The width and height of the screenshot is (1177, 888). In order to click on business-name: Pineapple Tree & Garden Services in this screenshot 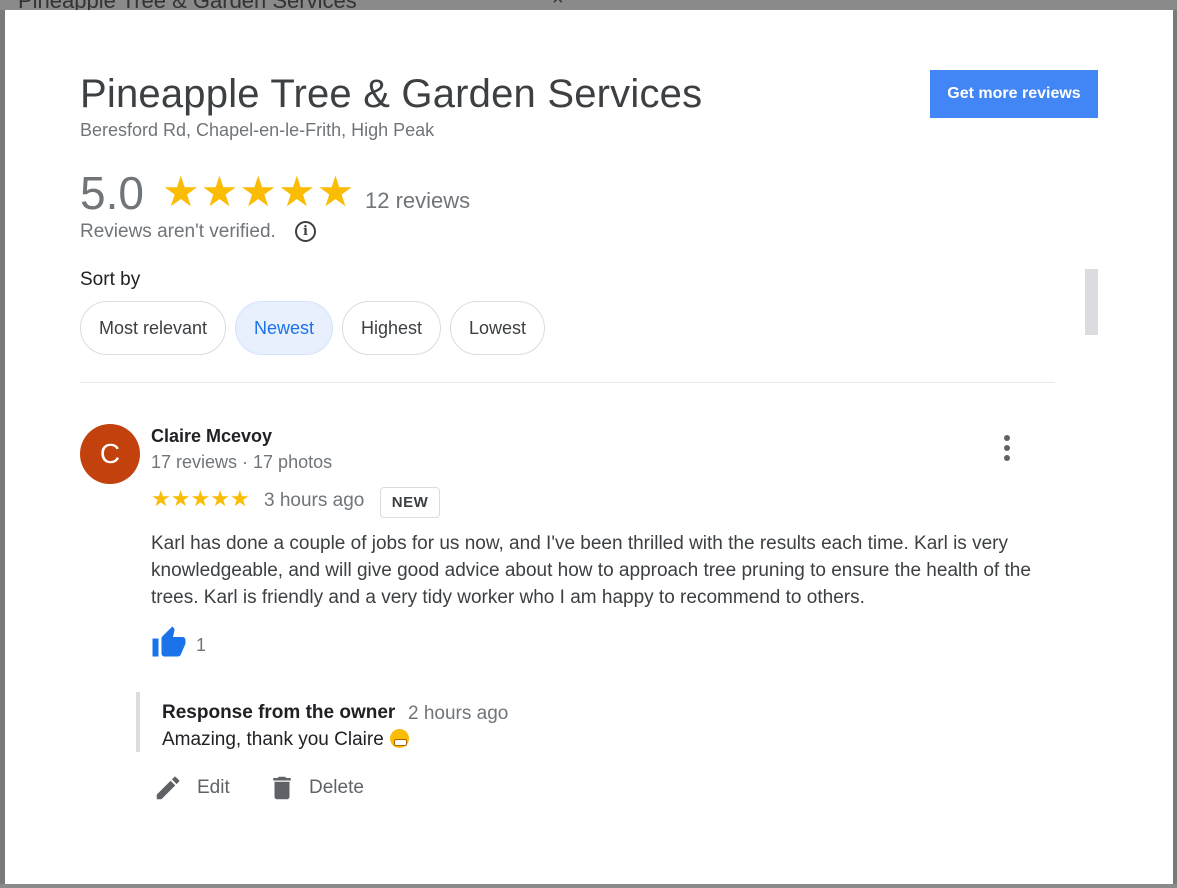, I will do `click(391, 94)`.